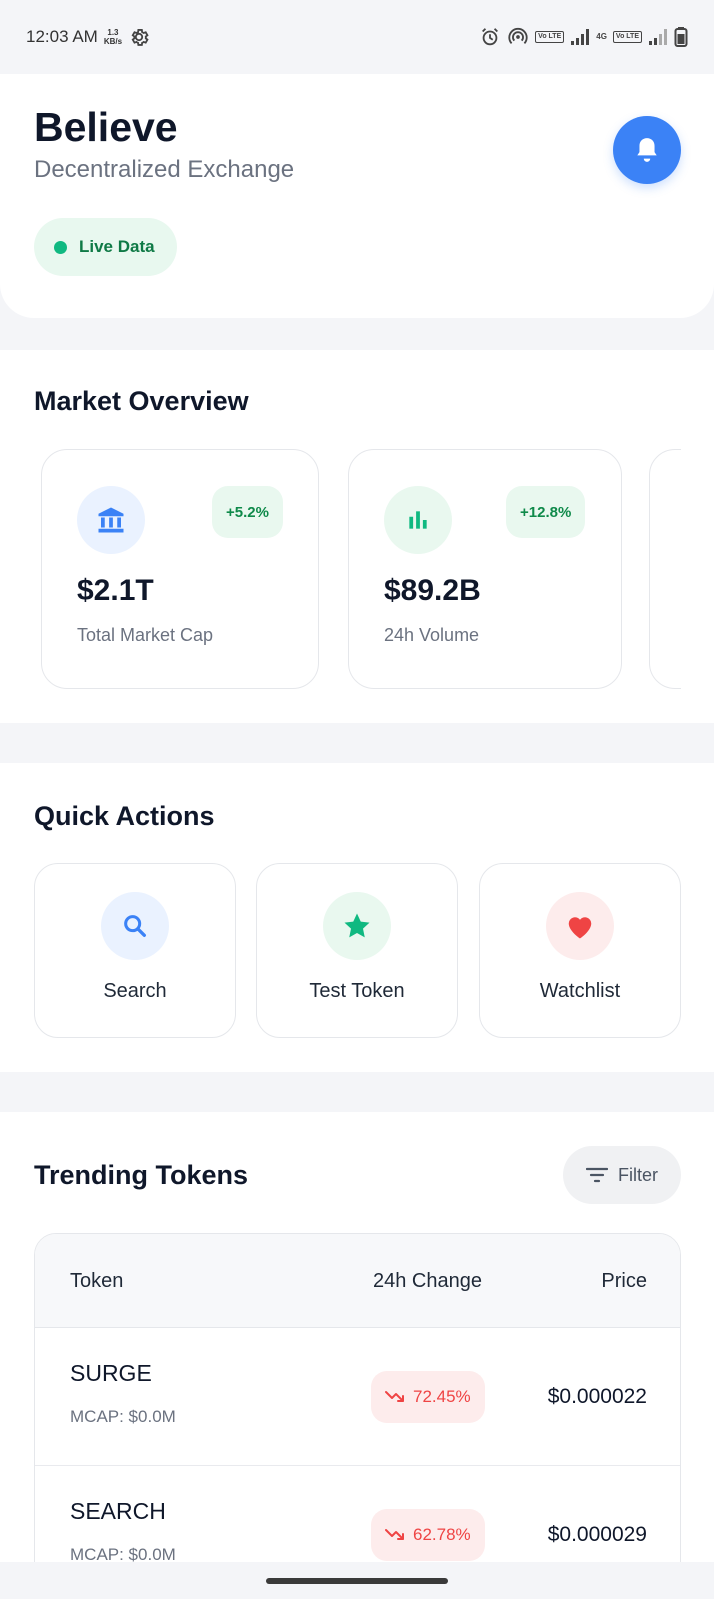 Image resolution: width=714 pixels, height=1599 pixels. I want to click on live-data-badge: Live Data, so click(105, 247).